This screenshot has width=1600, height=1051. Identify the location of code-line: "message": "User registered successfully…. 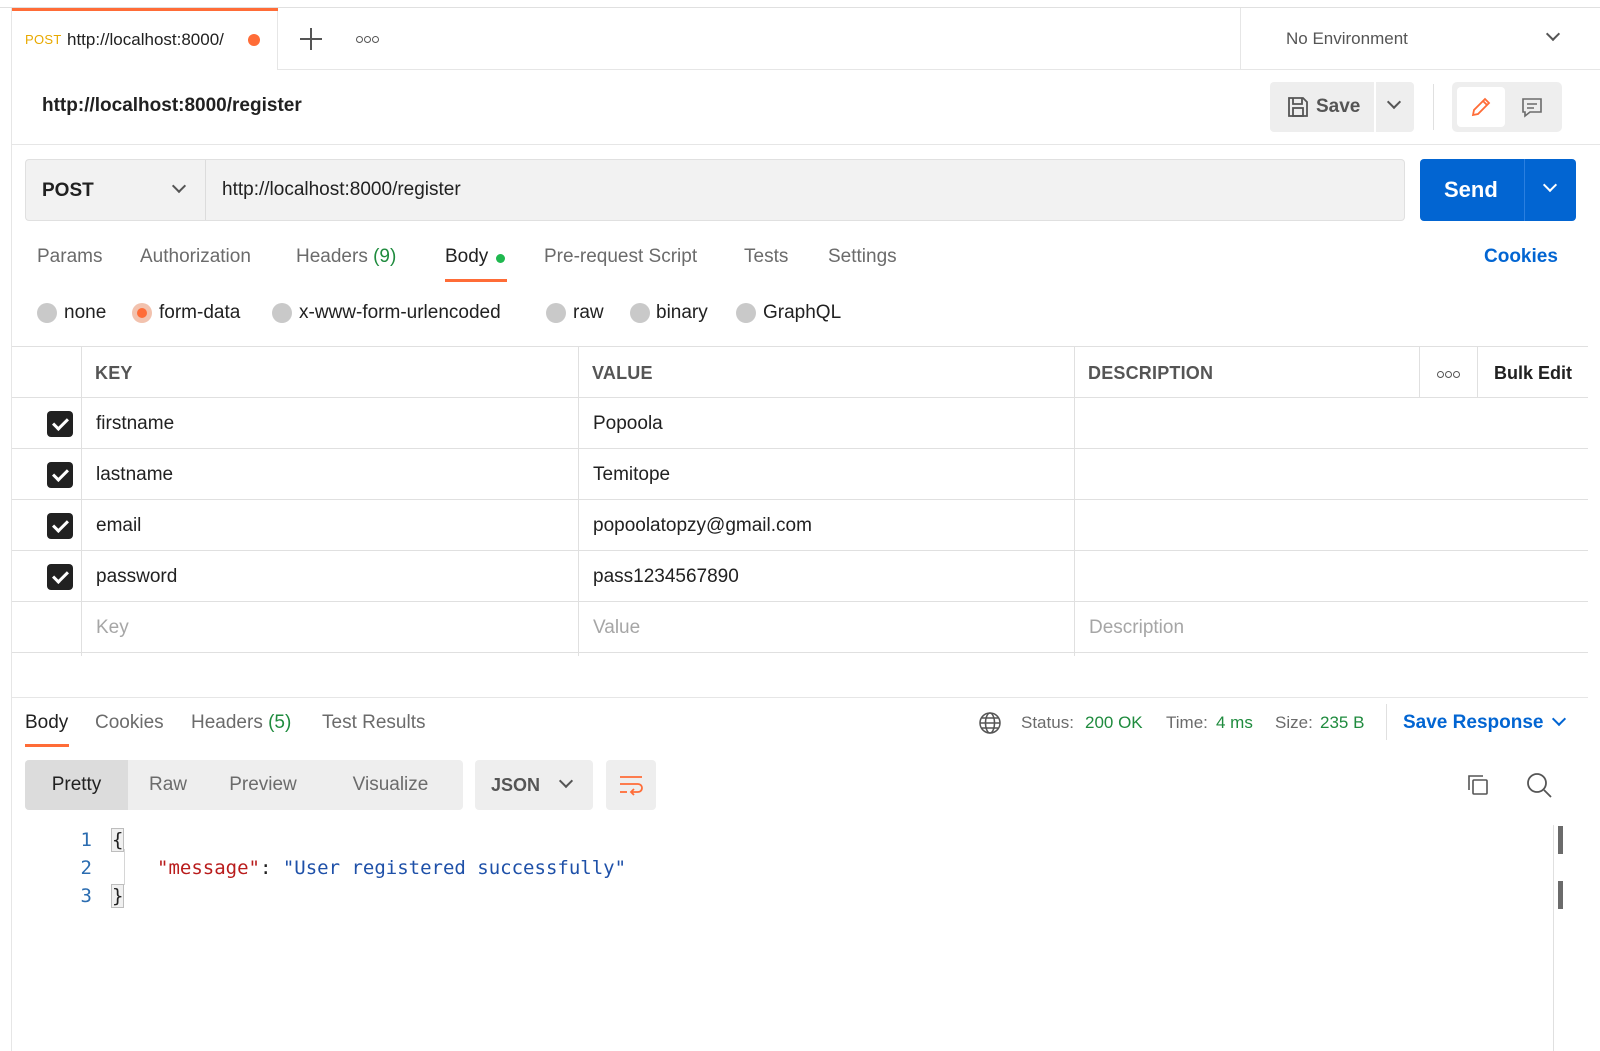
(391, 868).